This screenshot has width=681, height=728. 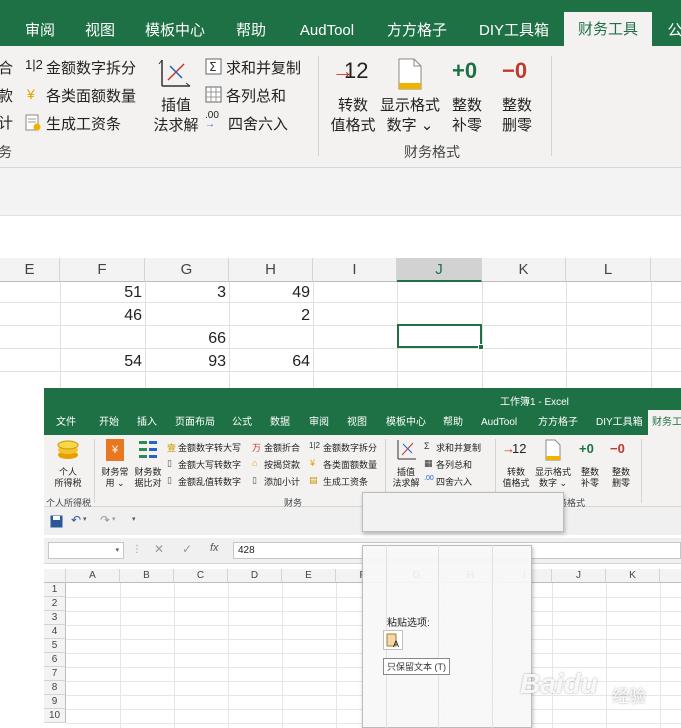 I want to click on mortgage-loan-button: 按揭贷款, so click(x=282, y=464).